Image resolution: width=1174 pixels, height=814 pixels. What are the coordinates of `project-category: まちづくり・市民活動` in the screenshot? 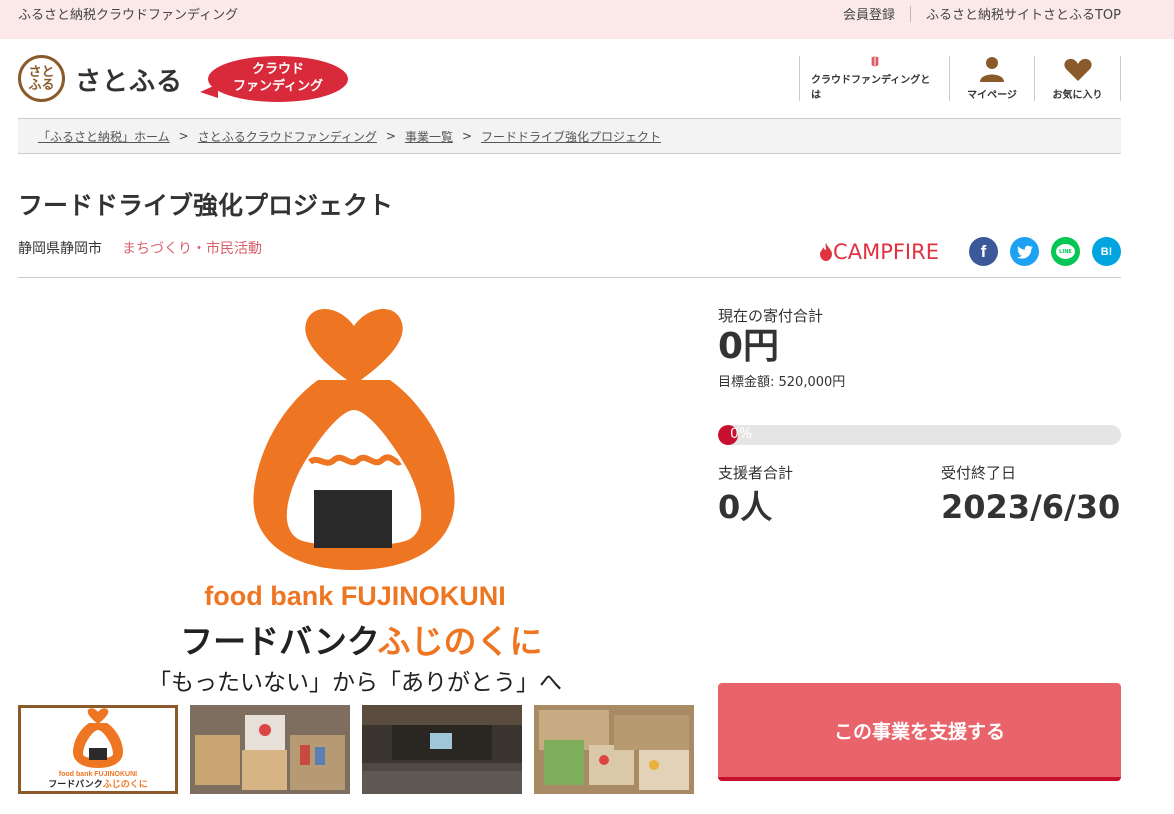 It's located at (192, 248).